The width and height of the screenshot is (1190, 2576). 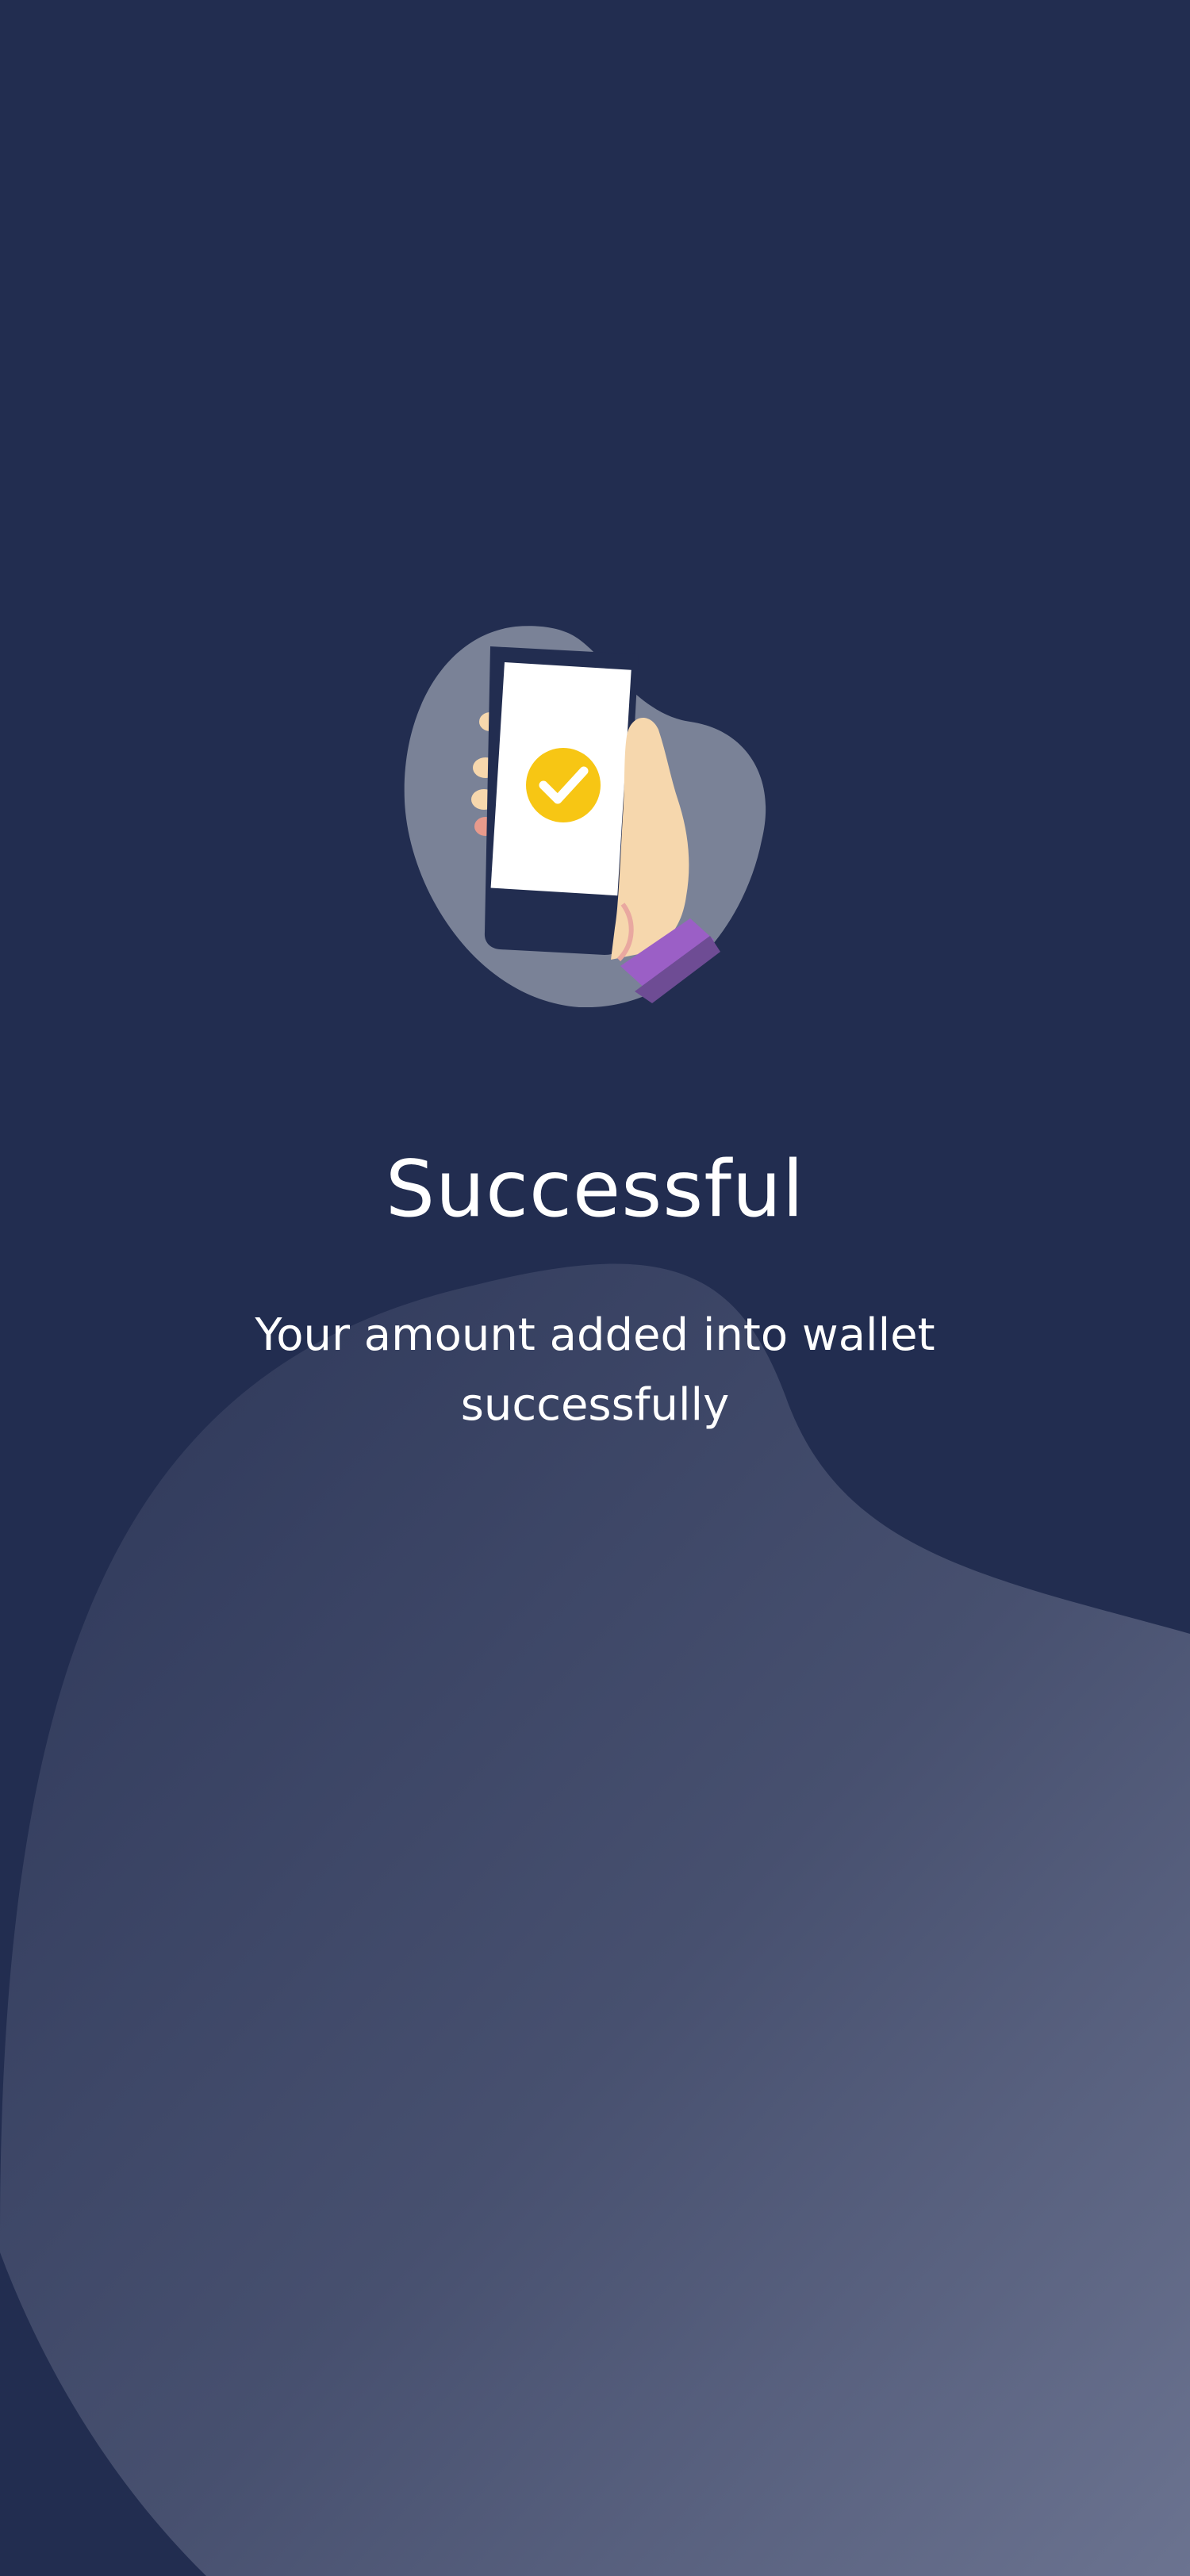 What do you see at coordinates (595, 1189) in the screenshot?
I see `success-title: Successful` at bounding box center [595, 1189].